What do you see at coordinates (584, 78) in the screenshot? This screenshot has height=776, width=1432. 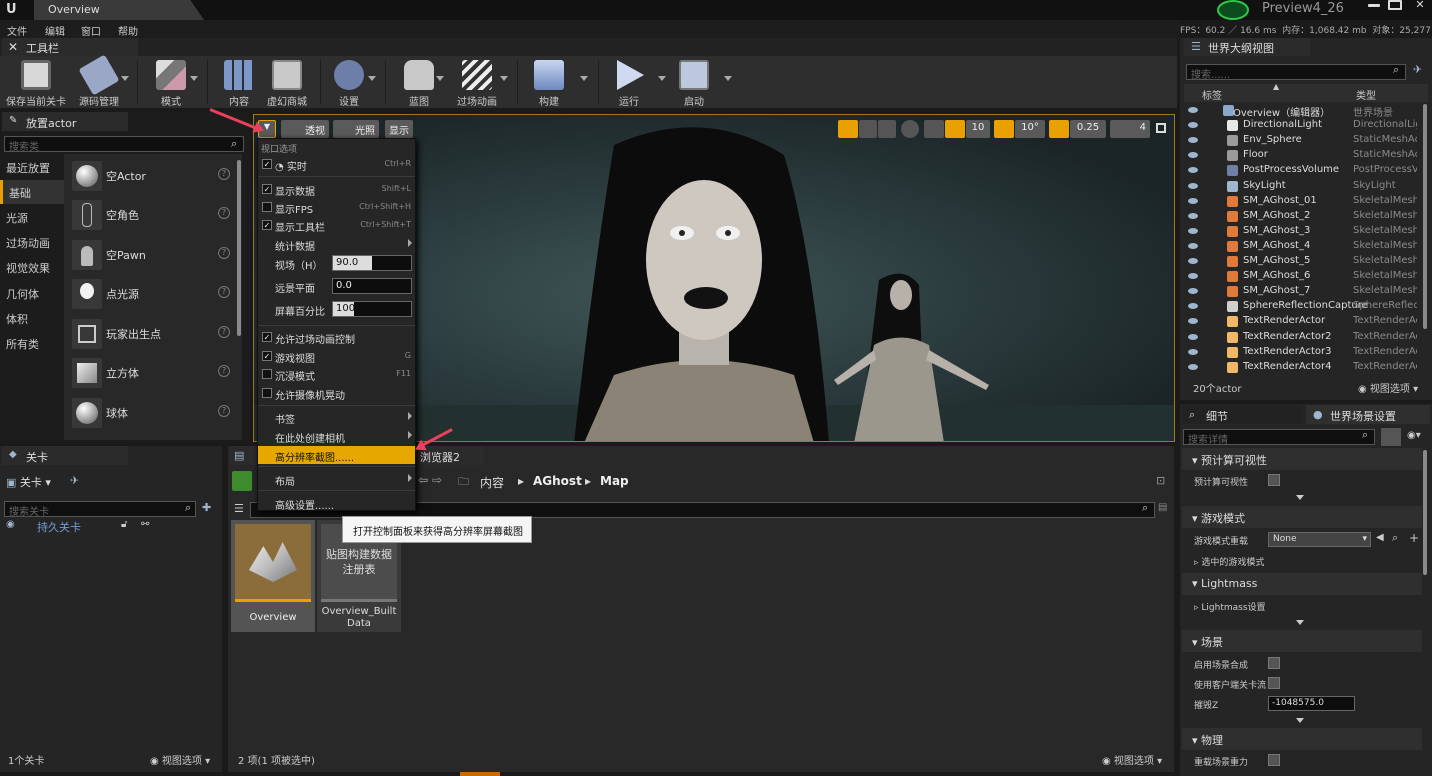 I see `build-dropdown-icon` at bounding box center [584, 78].